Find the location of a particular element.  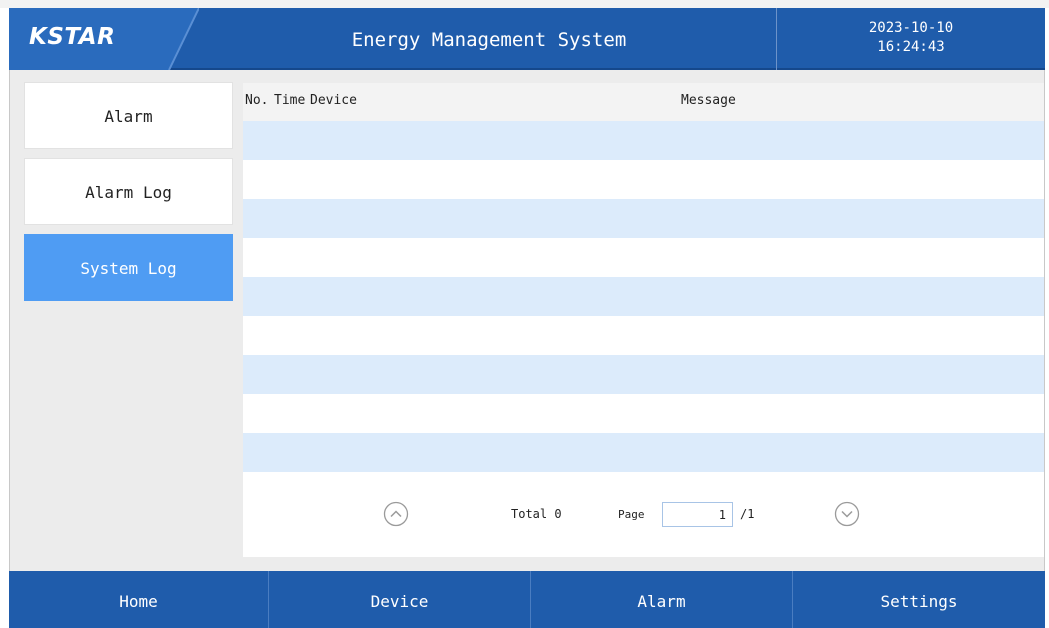

datetime-display: 2023-10-10 16:24:43 is located at coordinates (910, 39).